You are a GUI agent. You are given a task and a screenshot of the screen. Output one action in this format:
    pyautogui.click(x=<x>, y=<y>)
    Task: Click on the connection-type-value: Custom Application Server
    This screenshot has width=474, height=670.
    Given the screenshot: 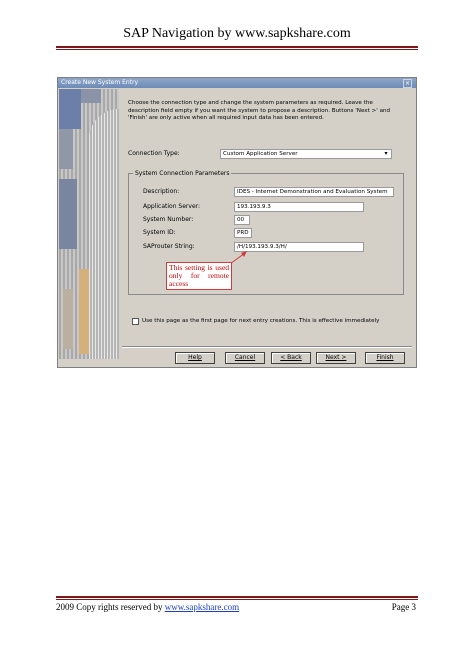 What is the action you would take?
    pyautogui.click(x=260, y=154)
    